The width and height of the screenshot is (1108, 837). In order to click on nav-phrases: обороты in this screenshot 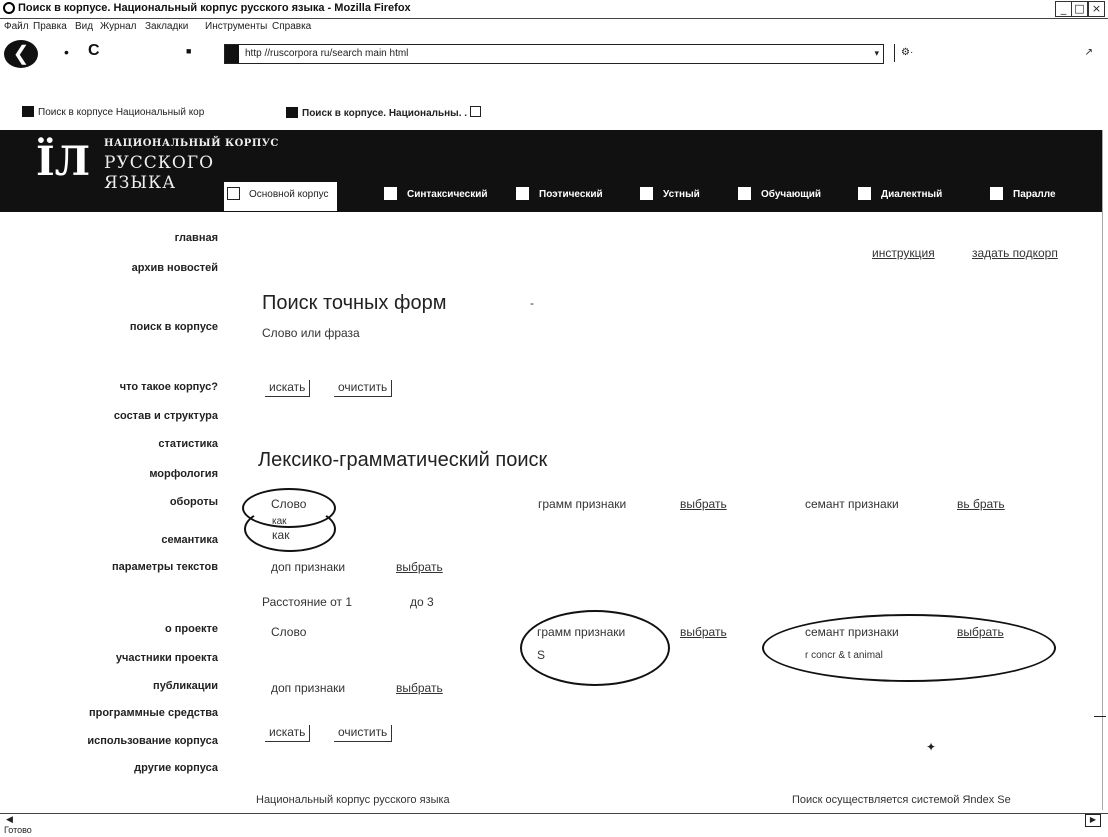, I will do `click(194, 502)`.